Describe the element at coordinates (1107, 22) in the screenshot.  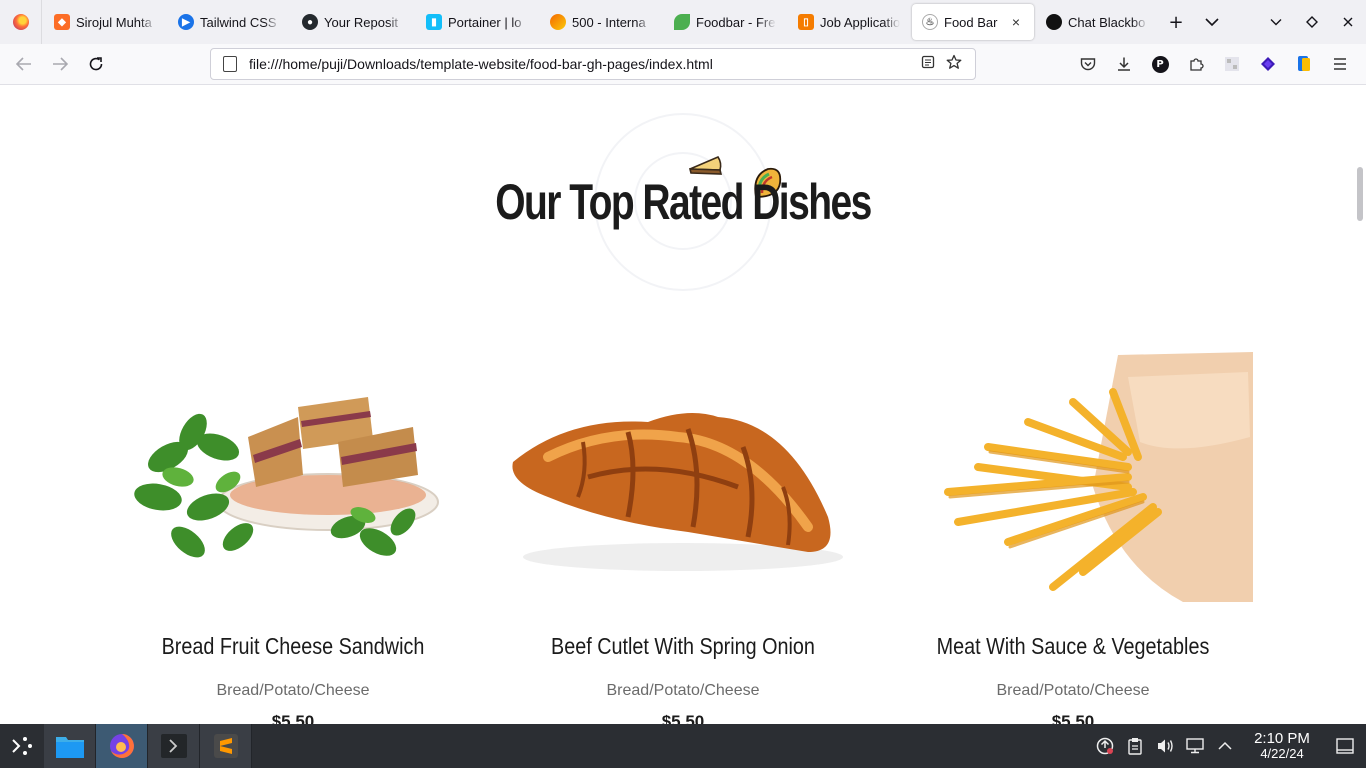
I see `tab-title: Chat Blackbo` at that location.